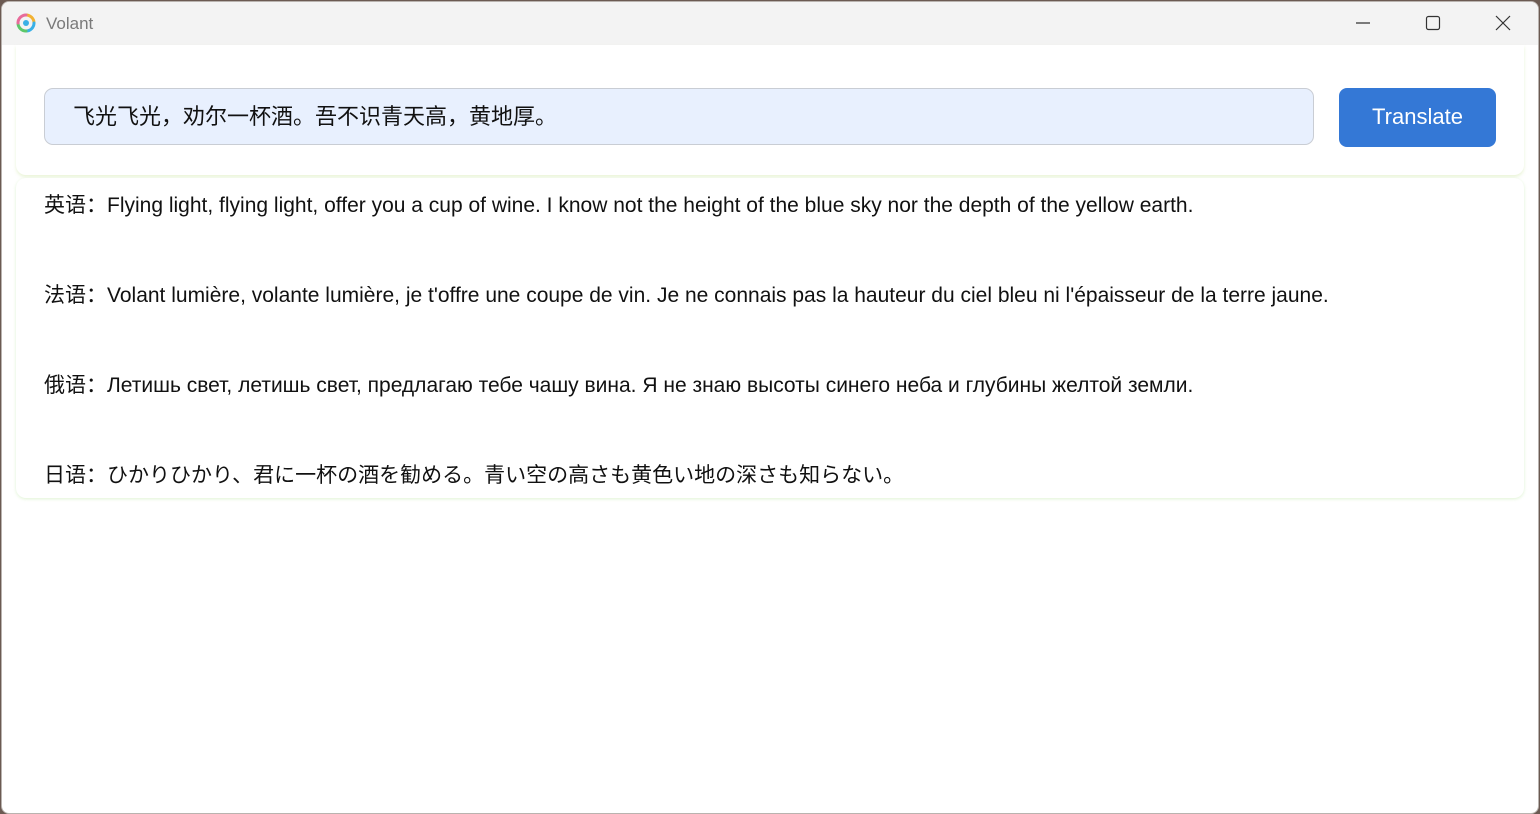  Describe the element at coordinates (75, 205) in the screenshot. I see `result-language-label: 英语：` at that location.